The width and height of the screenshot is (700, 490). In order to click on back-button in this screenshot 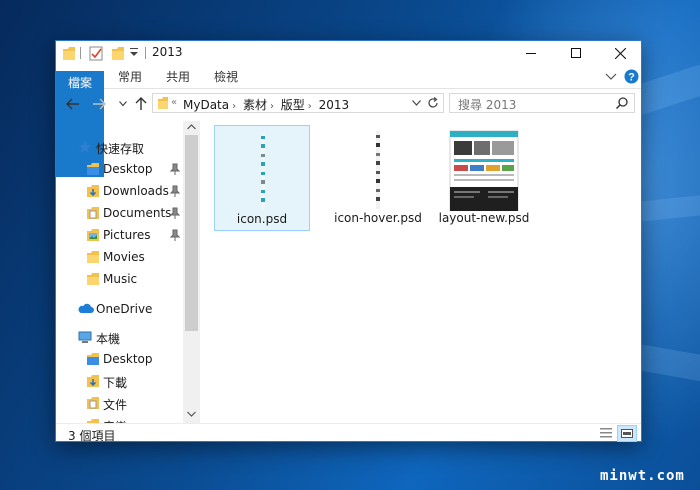, I will do `click(73, 104)`.